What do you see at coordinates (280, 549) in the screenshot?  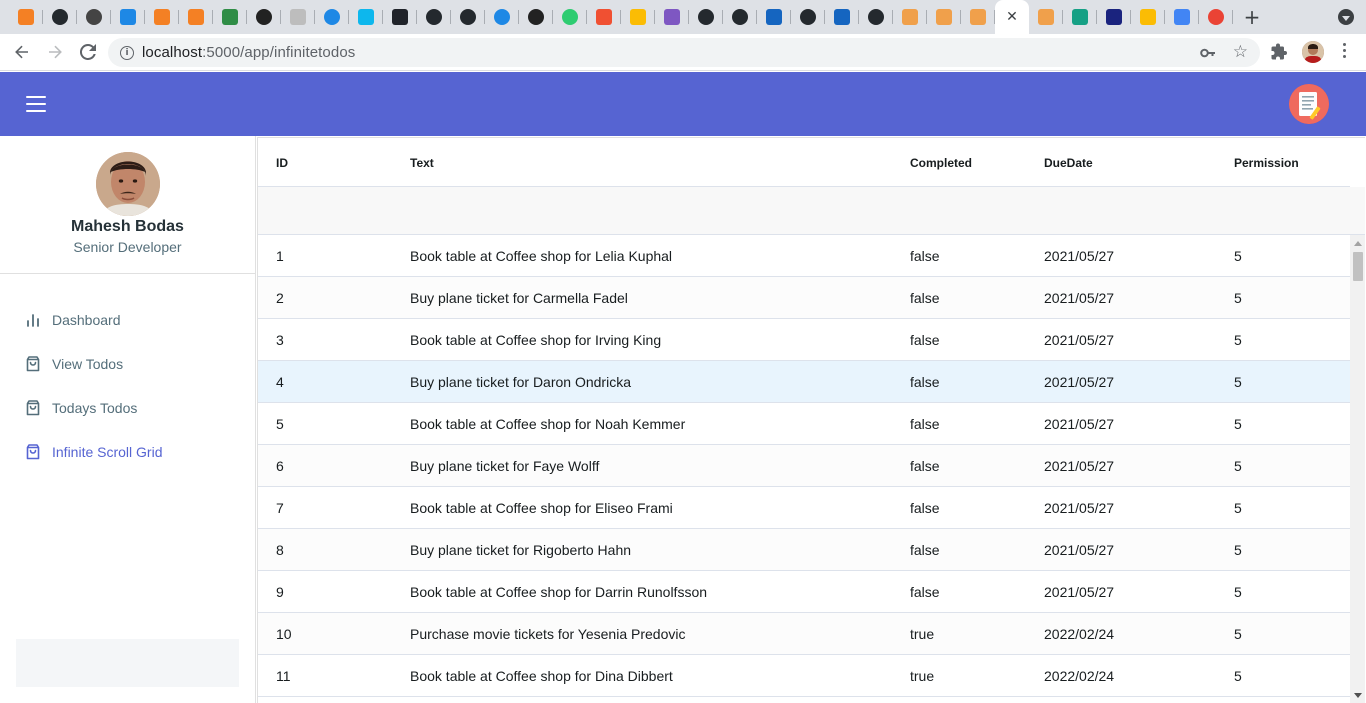 I see `cell-id: 8` at bounding box center [280, 549].